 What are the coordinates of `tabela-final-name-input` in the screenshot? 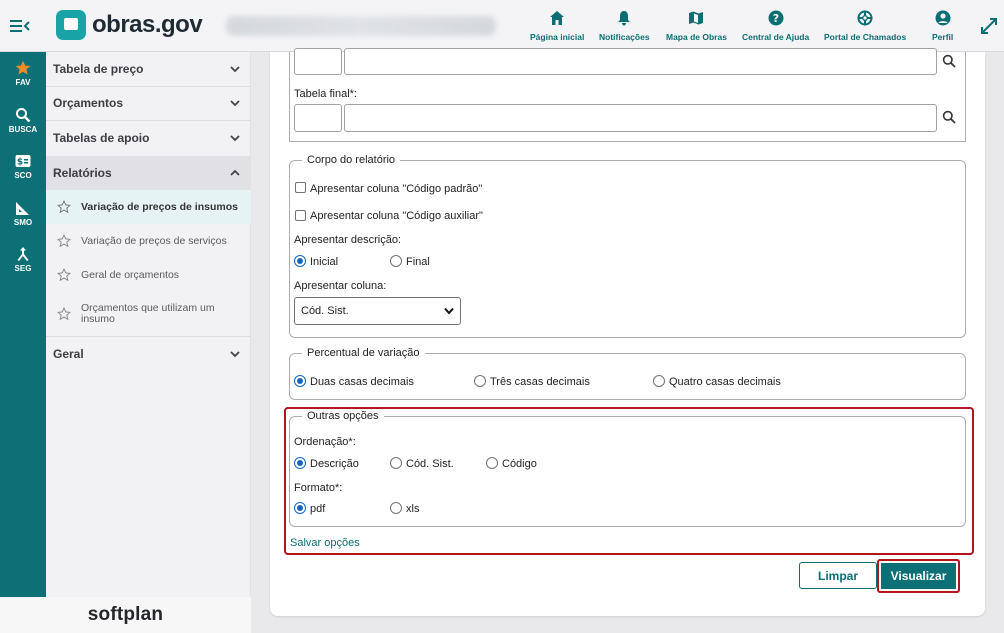 It's located at (640, 118).